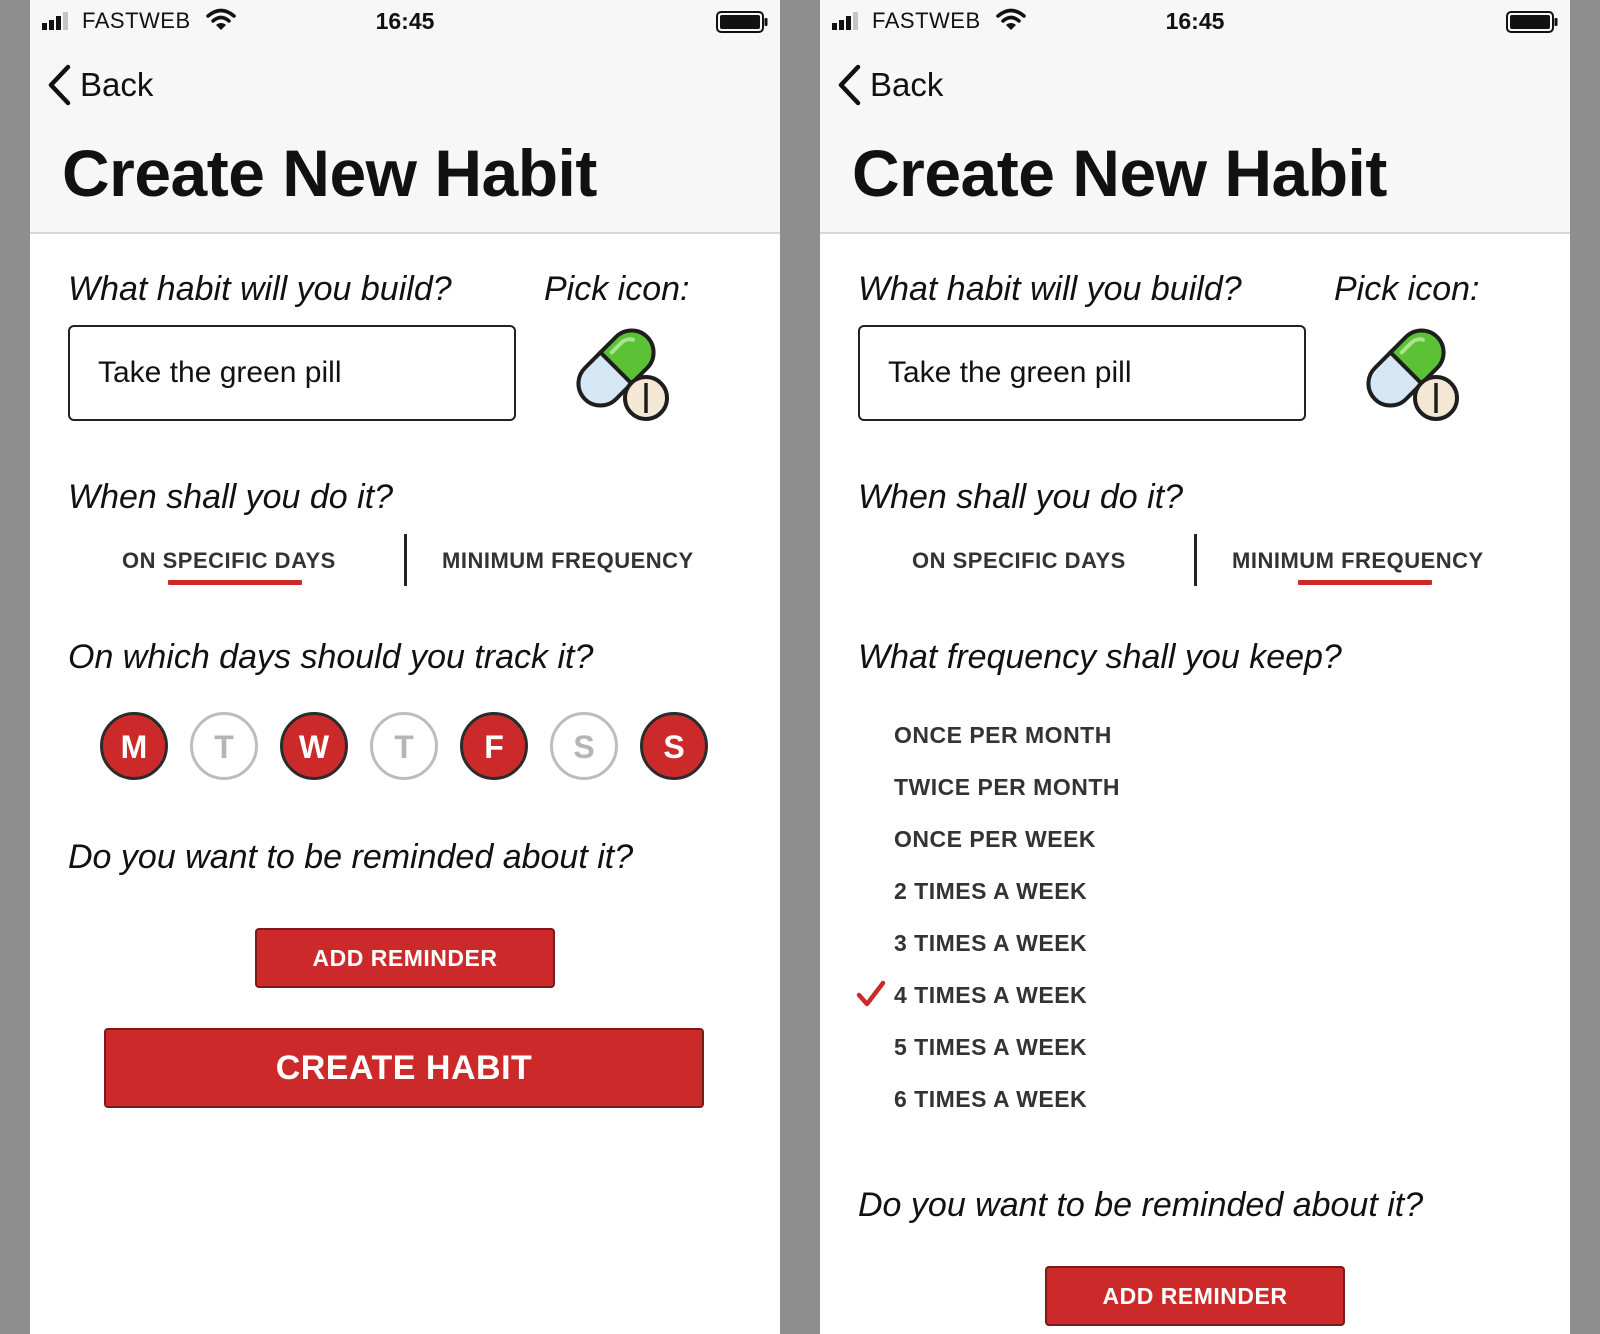  Describe the element at coordinates (990, 891) in the screenshot. I see `frequency-option: 2 TIMES A WEEK` at that location.